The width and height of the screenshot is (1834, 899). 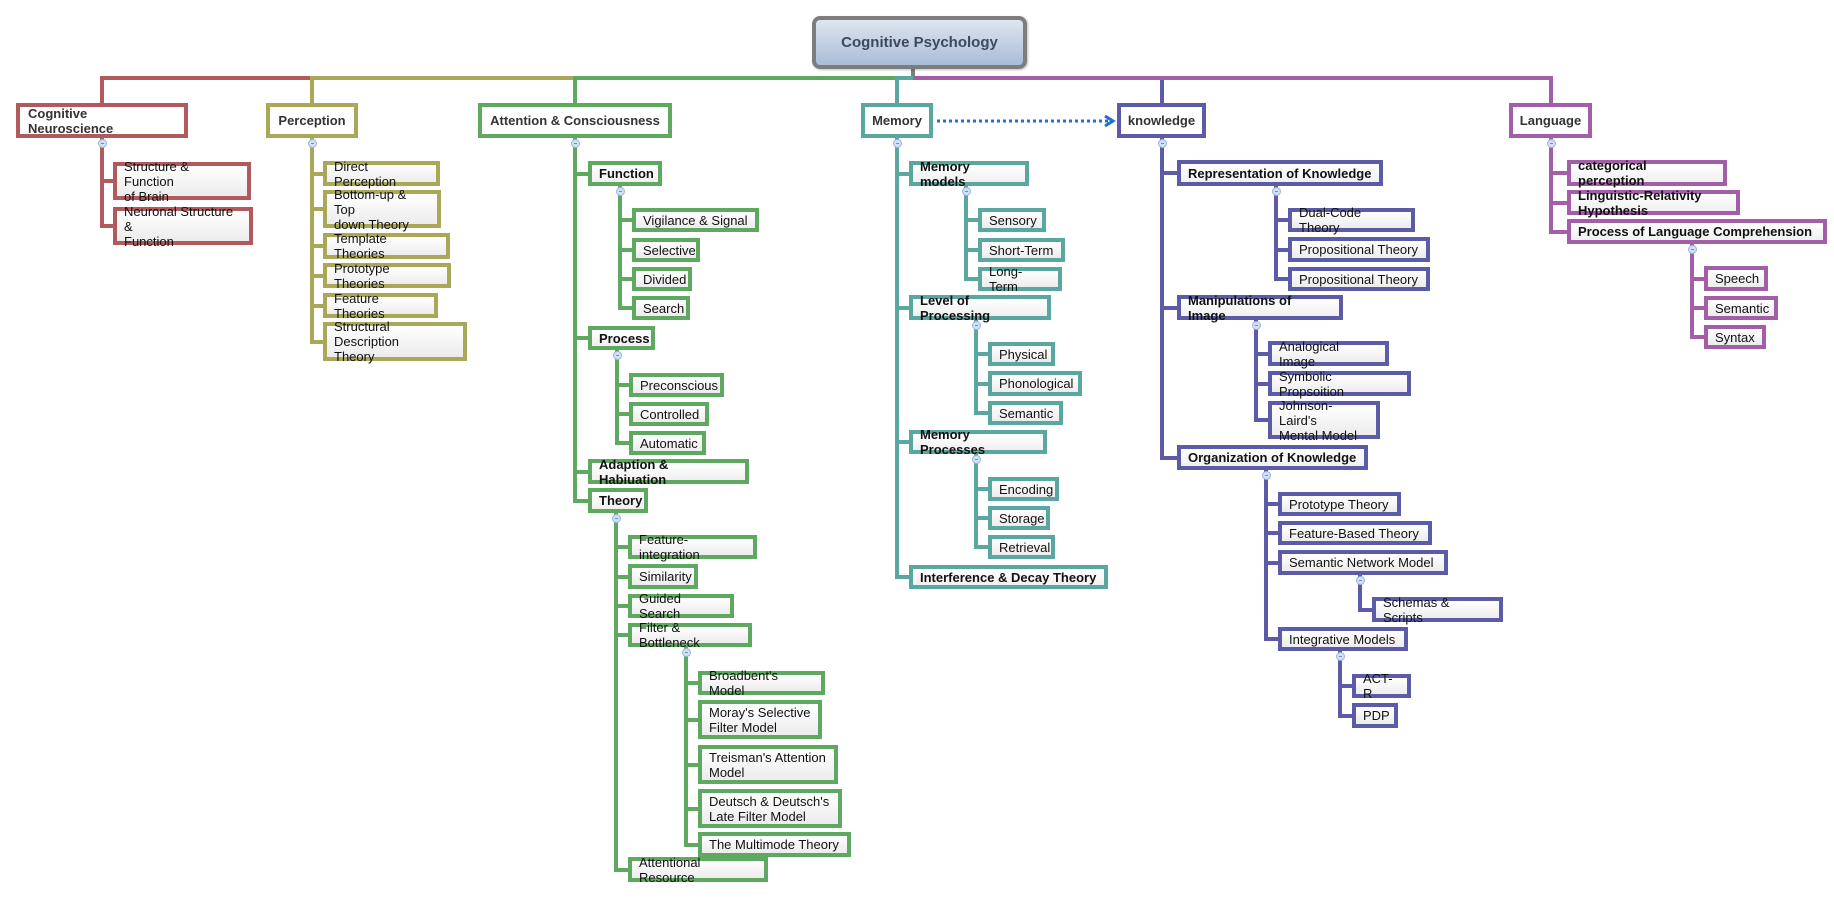 What do you see at coordinates (1653, 203) in the screenshot?
I see `topic-linguistic-relativity-hypothesis: Linguistic-Relativity Hypothesis` at bounding box center [1653, 203].